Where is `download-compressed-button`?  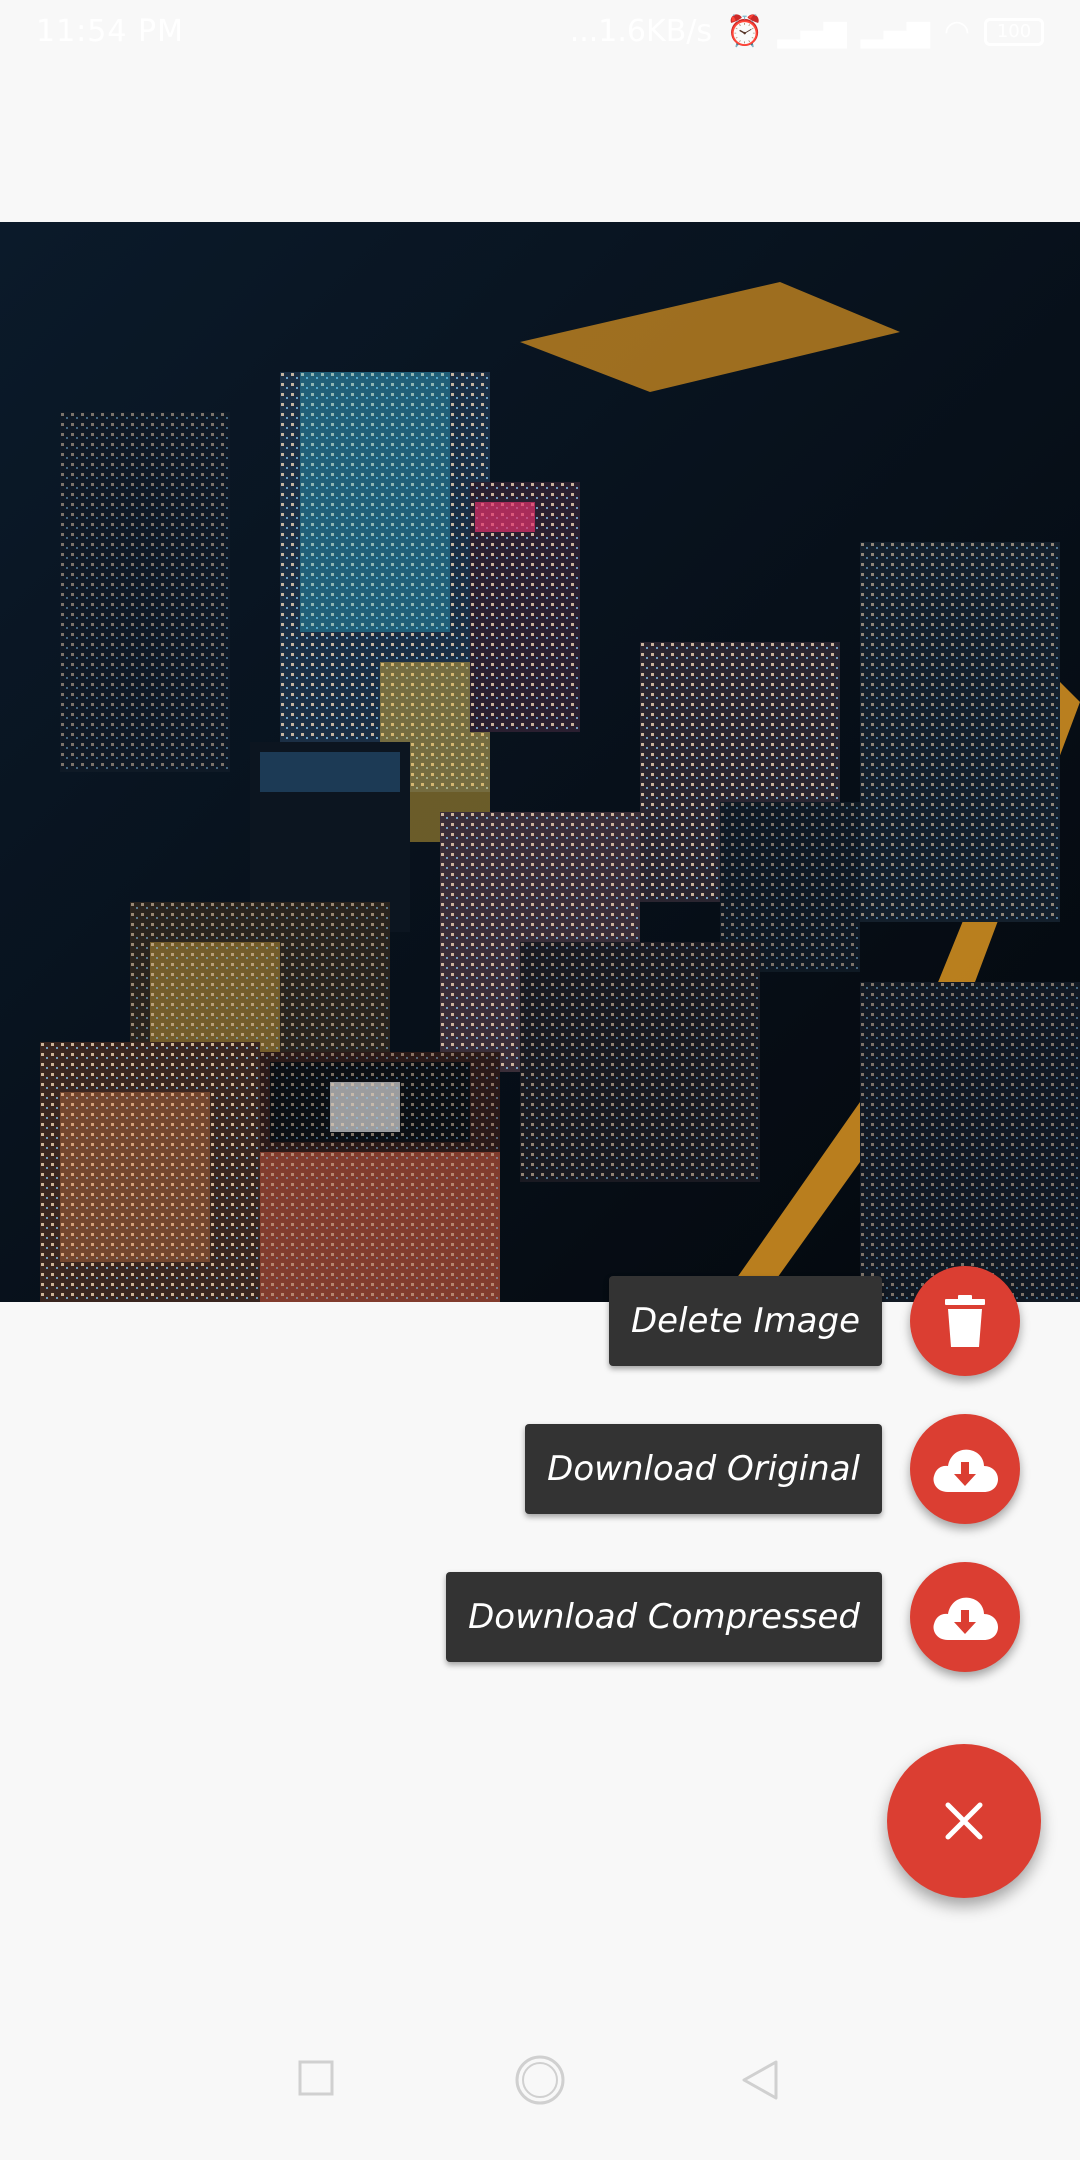
download-compressed-button is located at coordinates (965, 1617).